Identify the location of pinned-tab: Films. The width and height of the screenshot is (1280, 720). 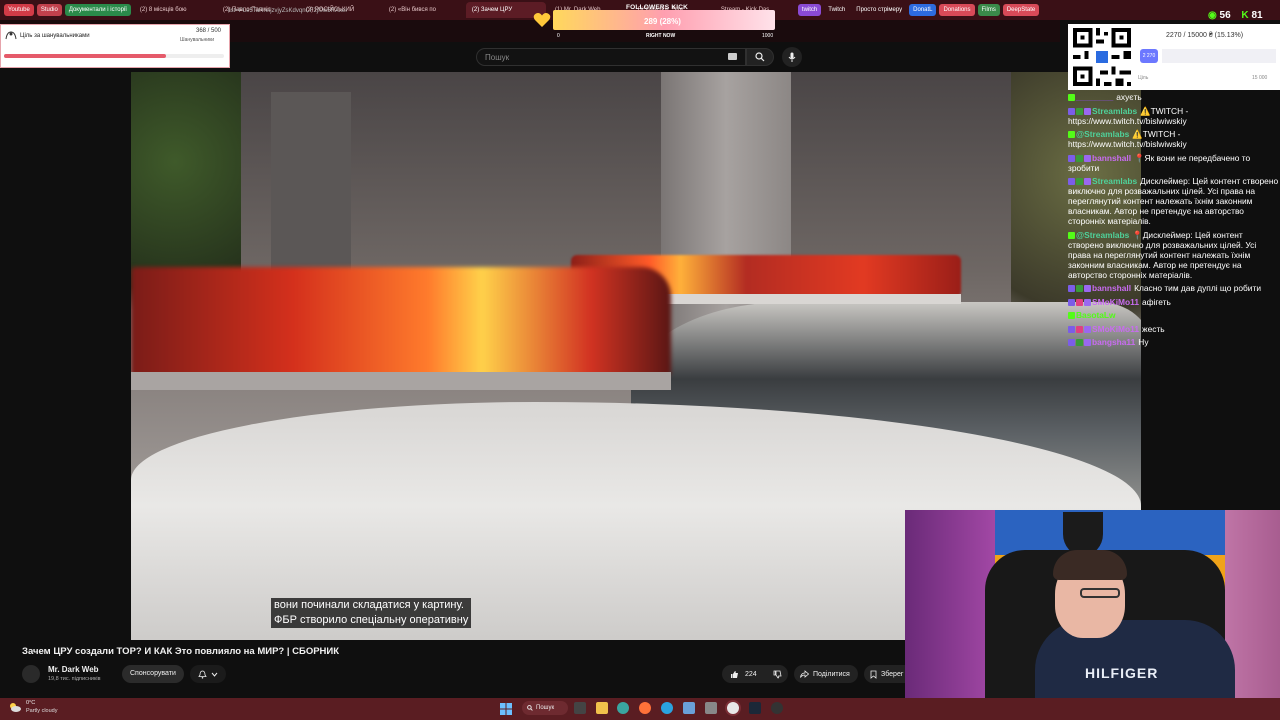
(988, 10).